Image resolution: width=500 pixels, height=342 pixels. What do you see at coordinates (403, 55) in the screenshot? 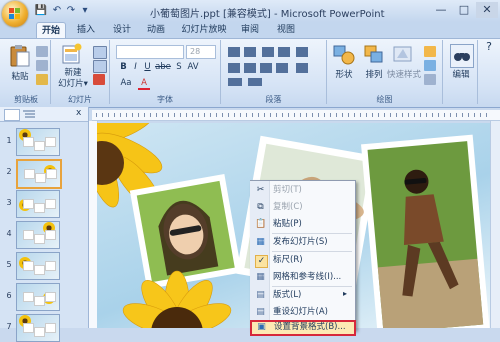
I see `quick-style-button` at bounding box center [403, 55].